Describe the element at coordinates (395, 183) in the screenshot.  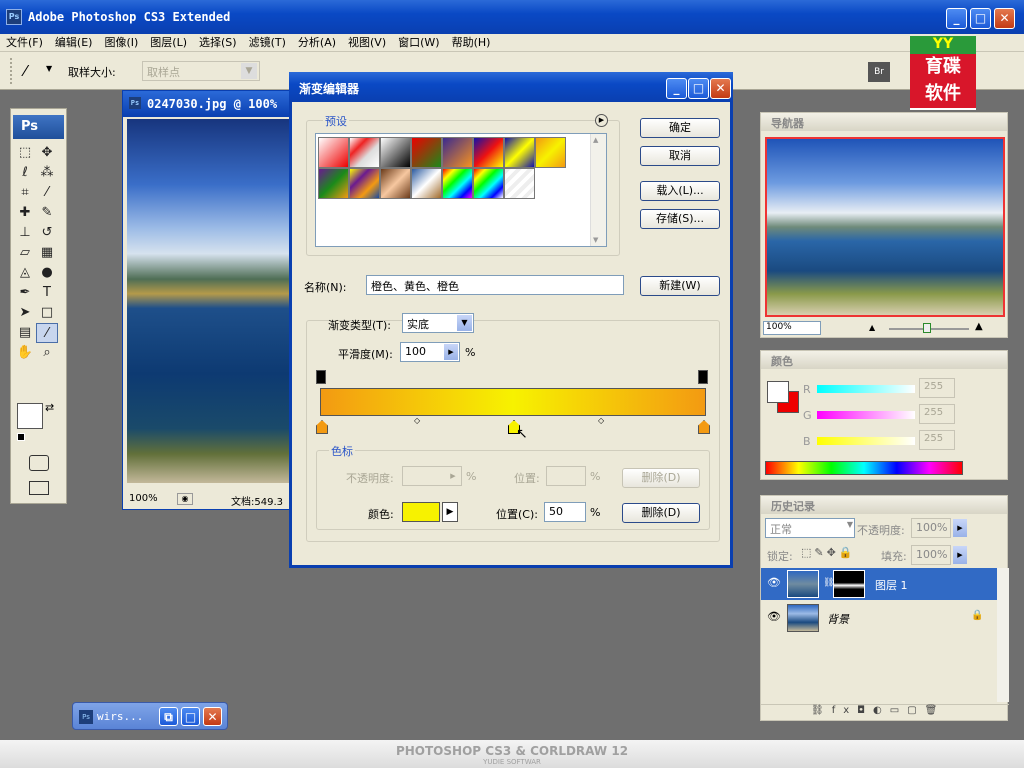
I see `preset-copper` at that location.